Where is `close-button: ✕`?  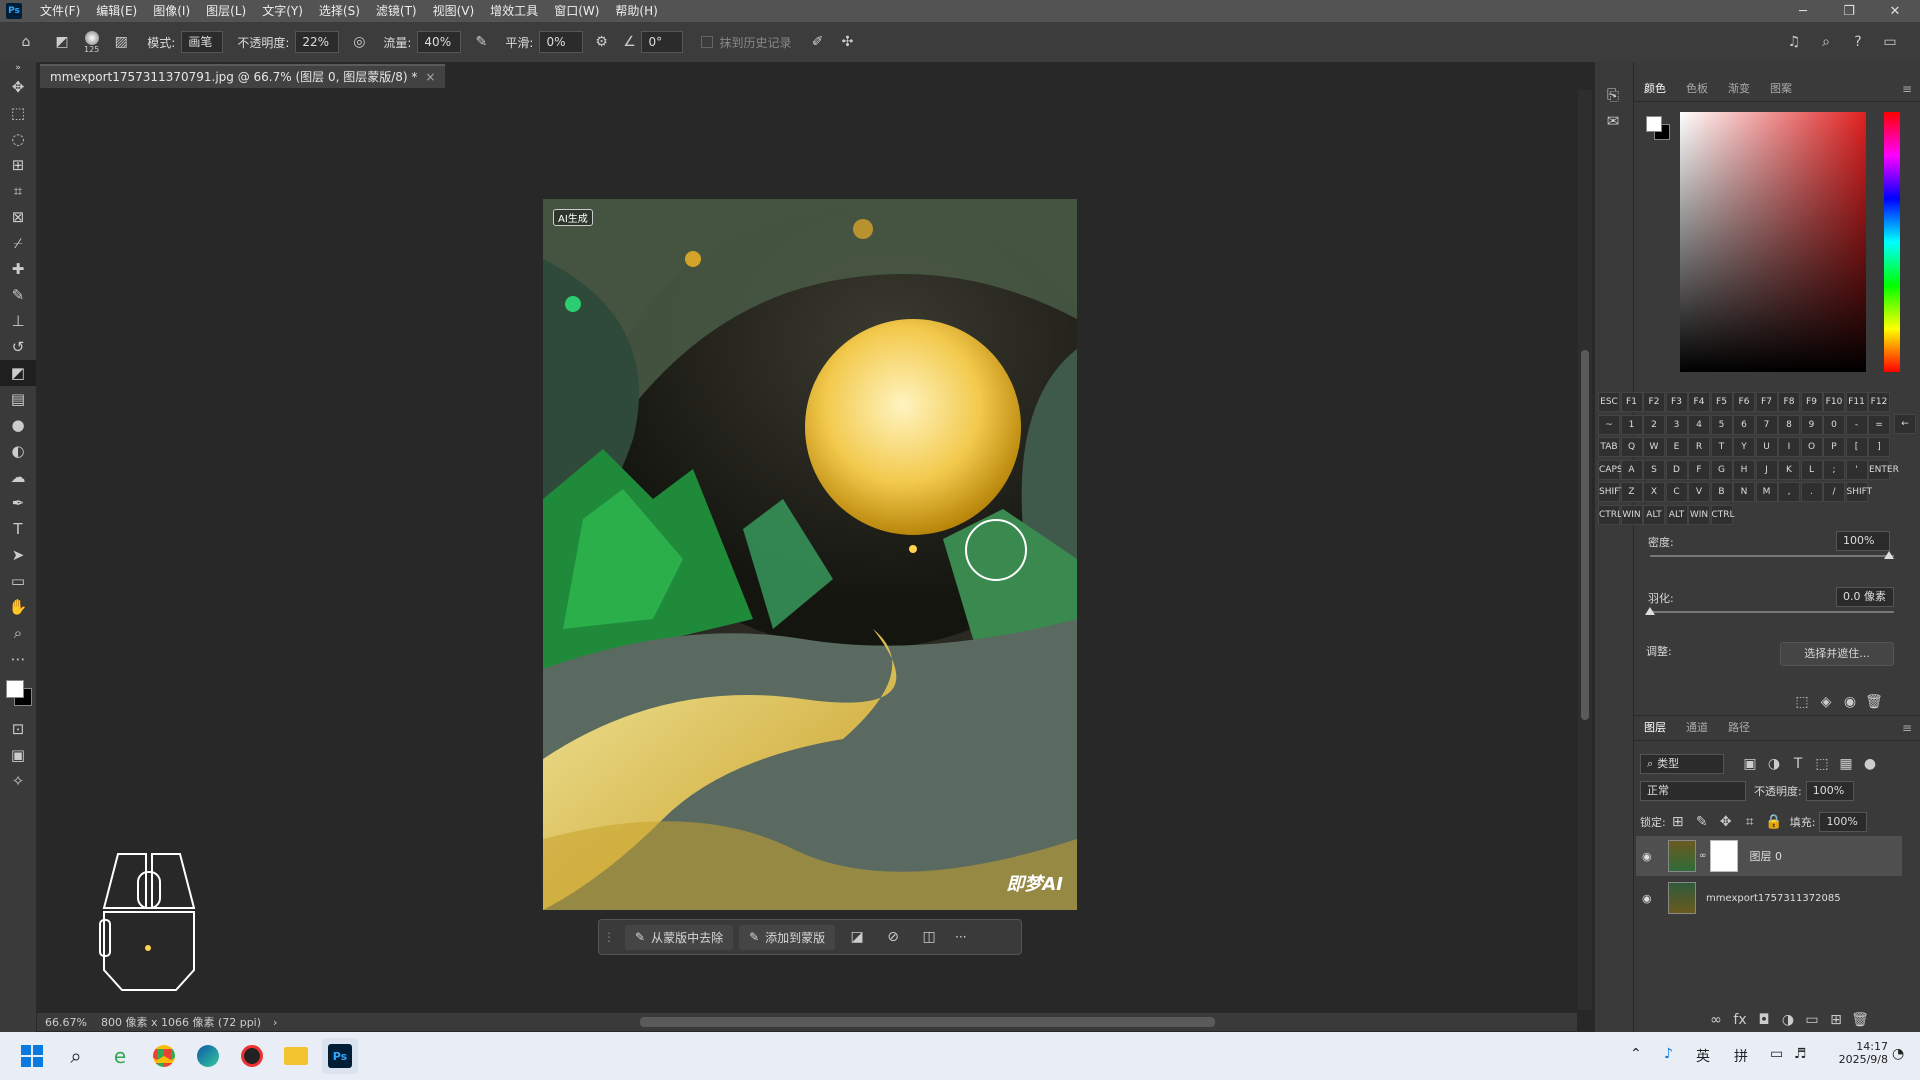
close-button: ✕ is located at coordinates (1895, 11).